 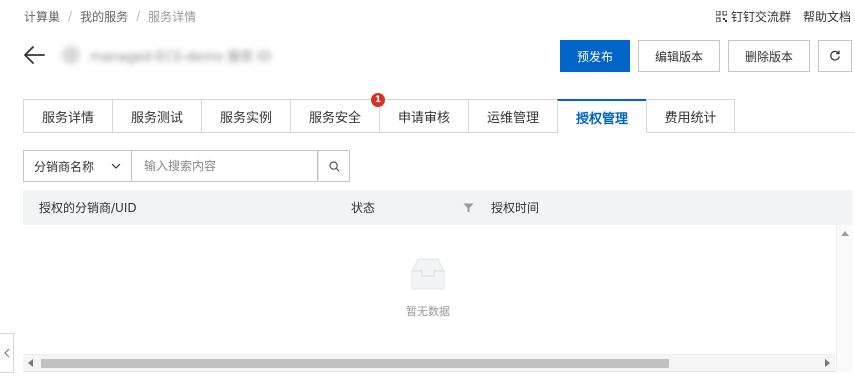 I want to click on column-header-distributor-uid: 授权的分销商/UID, so click(x=88, y=208).